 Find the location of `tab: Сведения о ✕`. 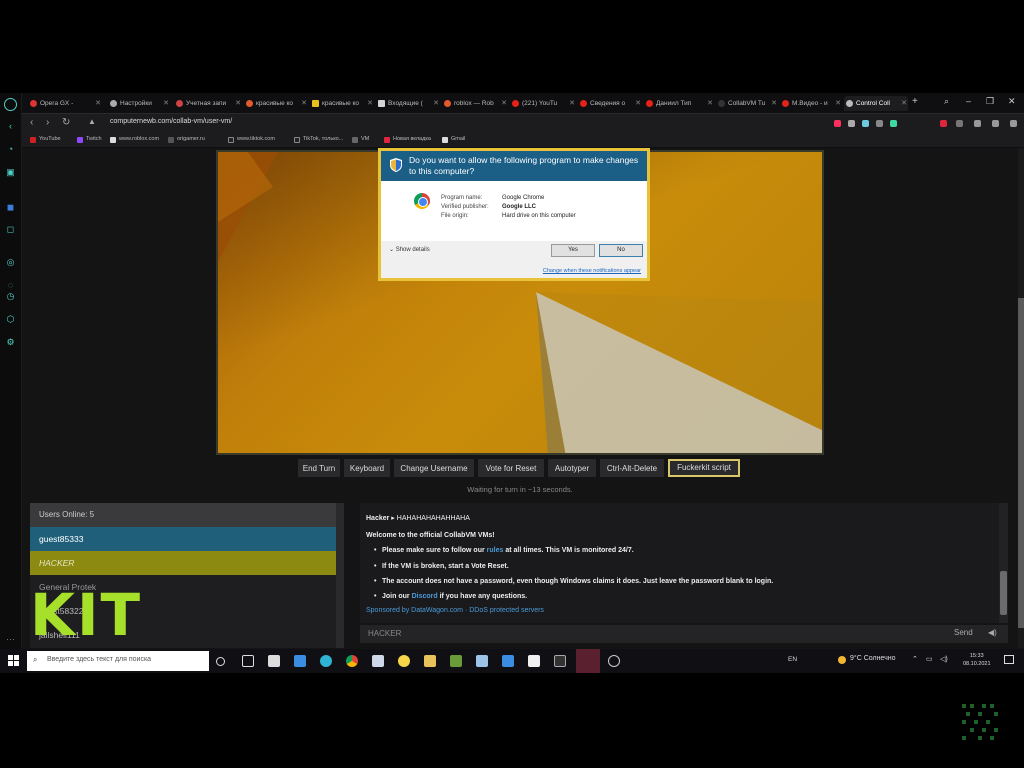

tab: Сведения о ✕ is located at coordinates (610, 103).